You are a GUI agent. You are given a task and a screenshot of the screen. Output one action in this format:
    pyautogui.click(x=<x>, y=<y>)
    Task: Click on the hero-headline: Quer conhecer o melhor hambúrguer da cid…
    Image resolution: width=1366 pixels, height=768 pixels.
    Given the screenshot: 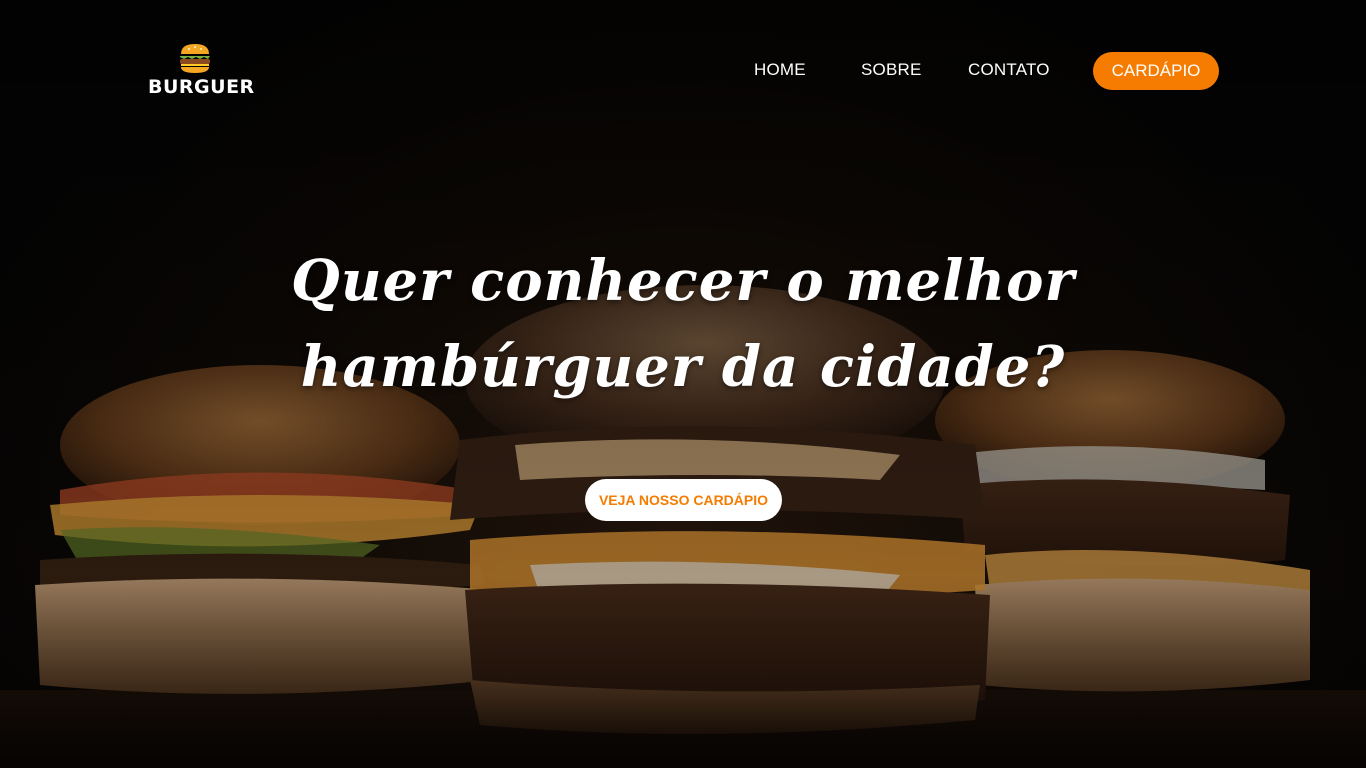 What is the action you would take?
    pyautogui.click(x=683, y=324)
    